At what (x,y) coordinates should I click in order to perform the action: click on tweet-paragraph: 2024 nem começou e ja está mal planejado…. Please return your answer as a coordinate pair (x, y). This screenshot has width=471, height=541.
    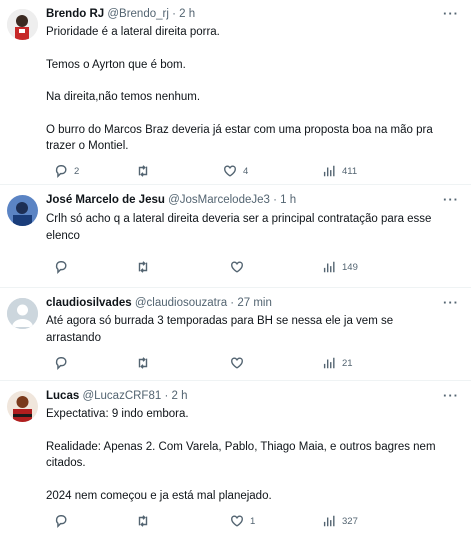
    Looking at the image, I should click on (159, 495).